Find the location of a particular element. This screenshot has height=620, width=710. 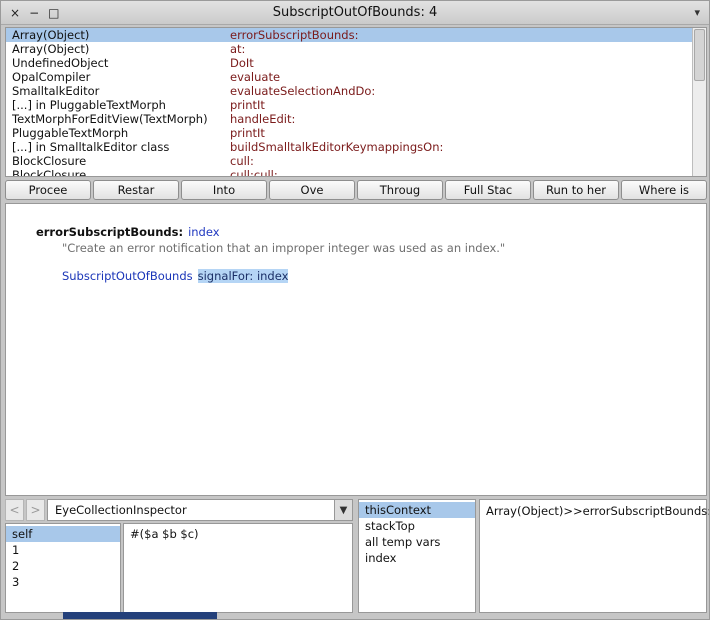

stack-selector-label: buildSmalltalkEditorKeymappingsOn: is located at coordinates (337, 147).